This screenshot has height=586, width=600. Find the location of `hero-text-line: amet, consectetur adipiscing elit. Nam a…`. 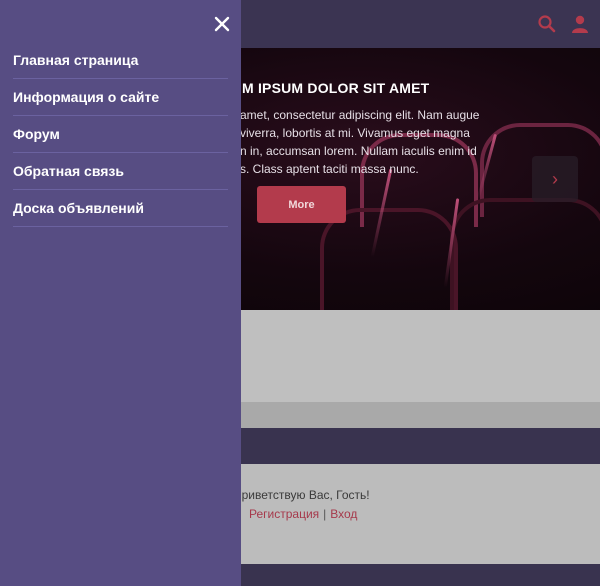

hero-text-line: amet, consectetur adipiscing elit. Nam a… is located at coordinates (360, 115).